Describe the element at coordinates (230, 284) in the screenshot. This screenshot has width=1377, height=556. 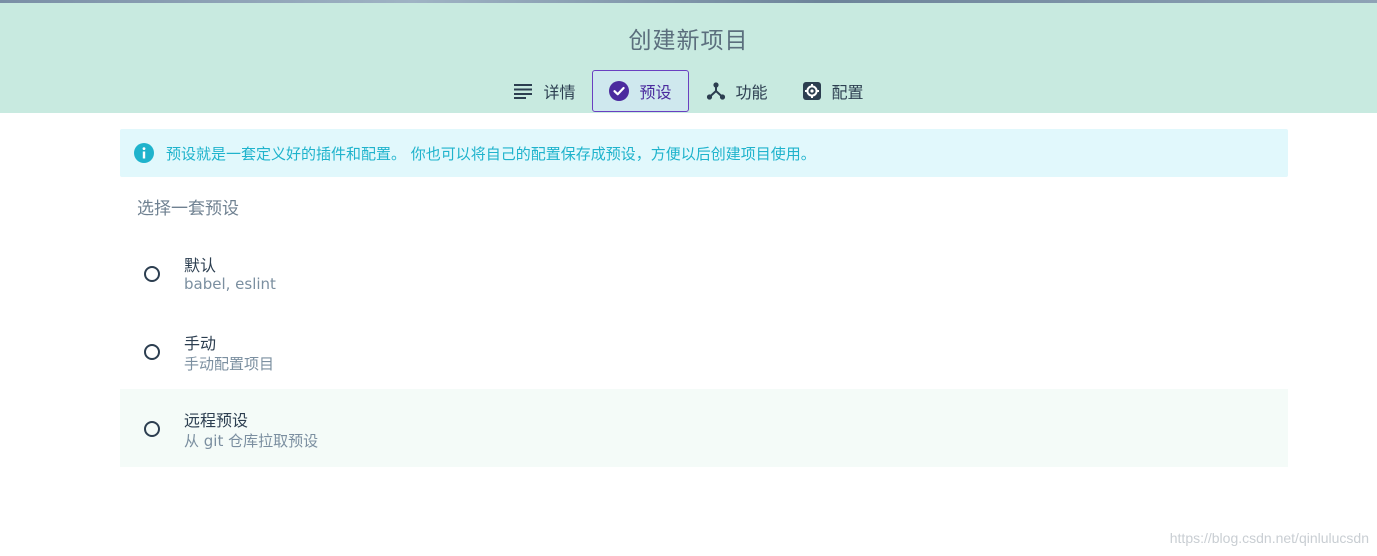
I see `preset-description: babel, eslint` at that location.